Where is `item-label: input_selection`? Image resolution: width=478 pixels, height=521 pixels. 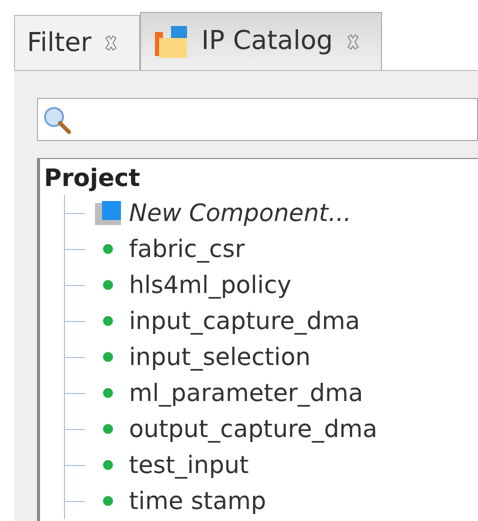 item-label: input_selection is located at coordinates (220, 357).